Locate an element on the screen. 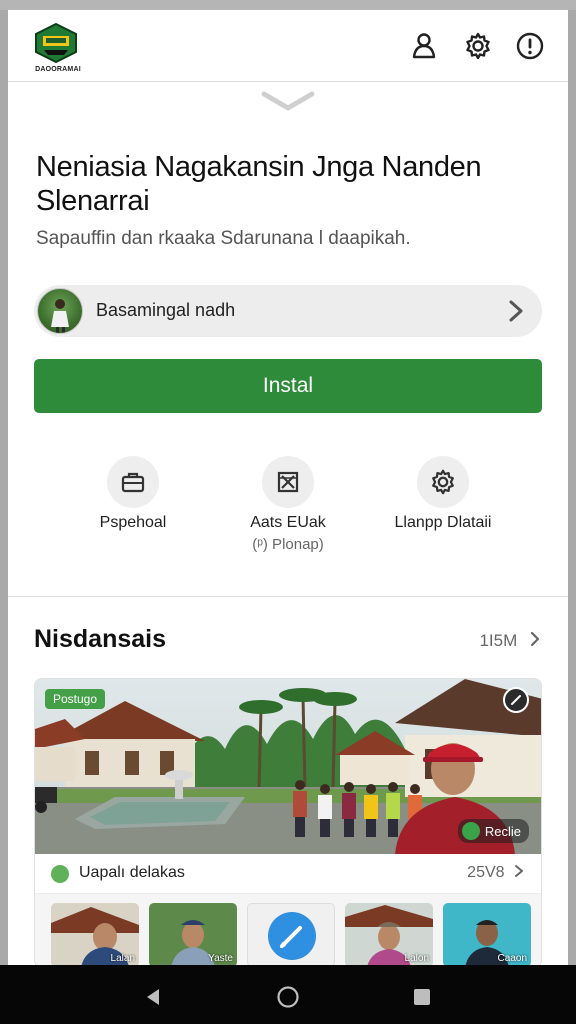  section-title: Nisdansais is located at coordinates (100, 639).